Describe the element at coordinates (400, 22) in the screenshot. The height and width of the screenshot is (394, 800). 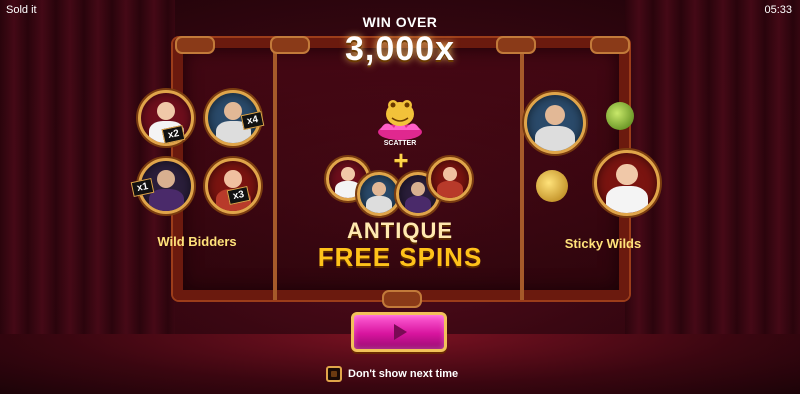
I see `win-over-label: WIN OVER` at that location.